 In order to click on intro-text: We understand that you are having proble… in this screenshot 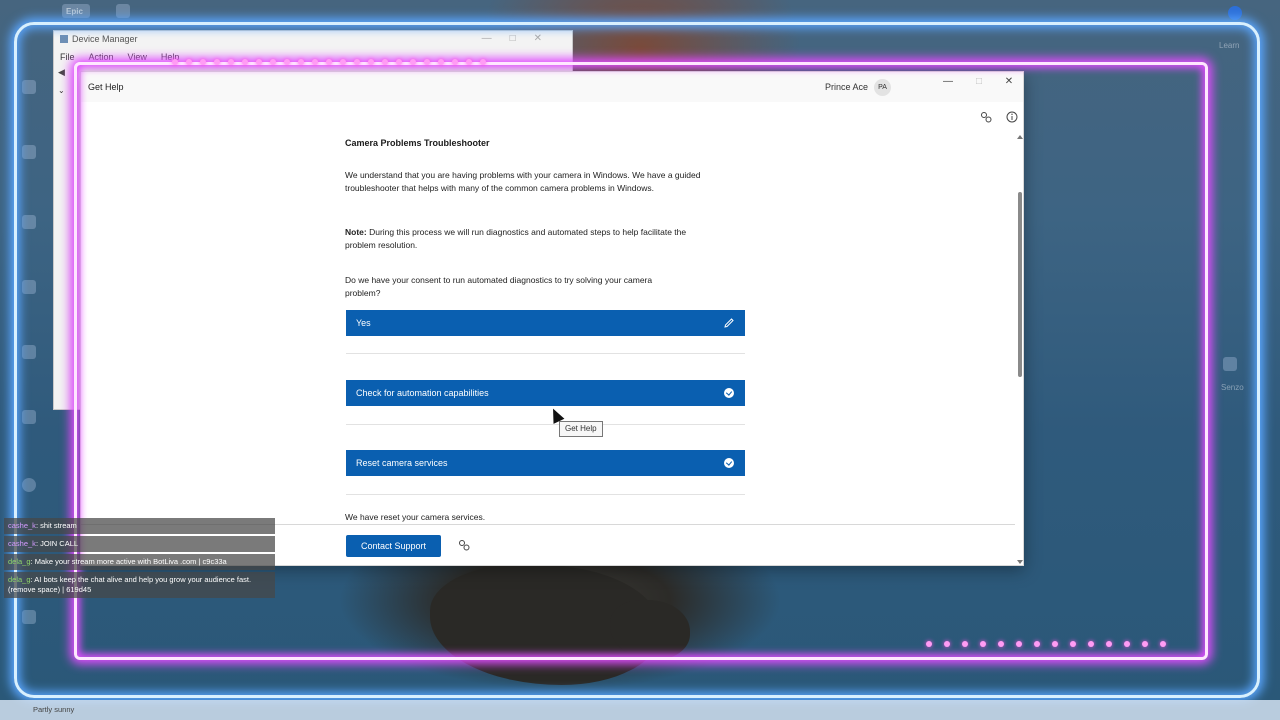, I will do `click(523, 181)`.